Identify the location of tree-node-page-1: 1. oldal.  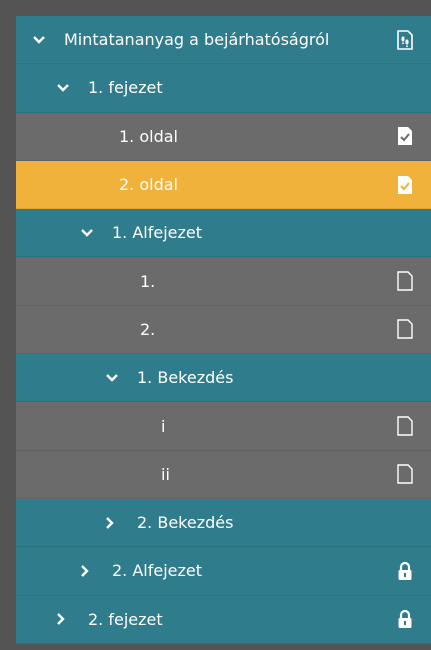
(223, 136).